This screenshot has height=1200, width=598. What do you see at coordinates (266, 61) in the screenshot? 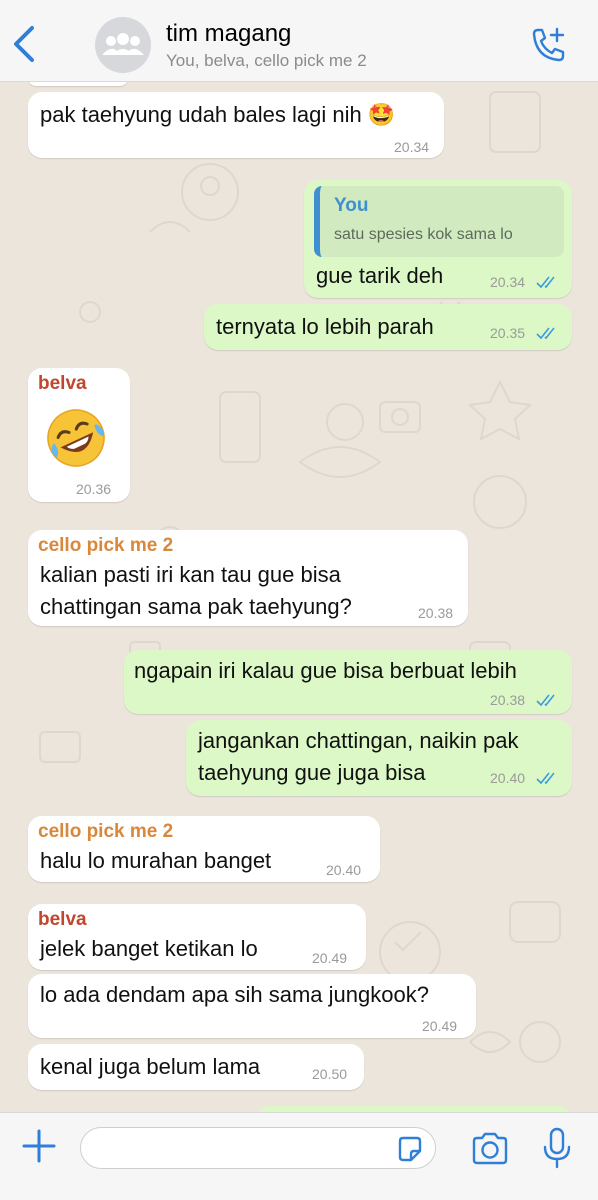
I see `chat-participants: You, belva, cello pick me 2` at bounding box center [266, 61].